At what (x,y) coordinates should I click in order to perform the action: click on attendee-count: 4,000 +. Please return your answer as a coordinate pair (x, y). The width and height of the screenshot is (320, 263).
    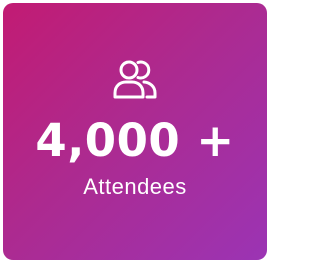
    Looking at the image, I should click on (135, 140).